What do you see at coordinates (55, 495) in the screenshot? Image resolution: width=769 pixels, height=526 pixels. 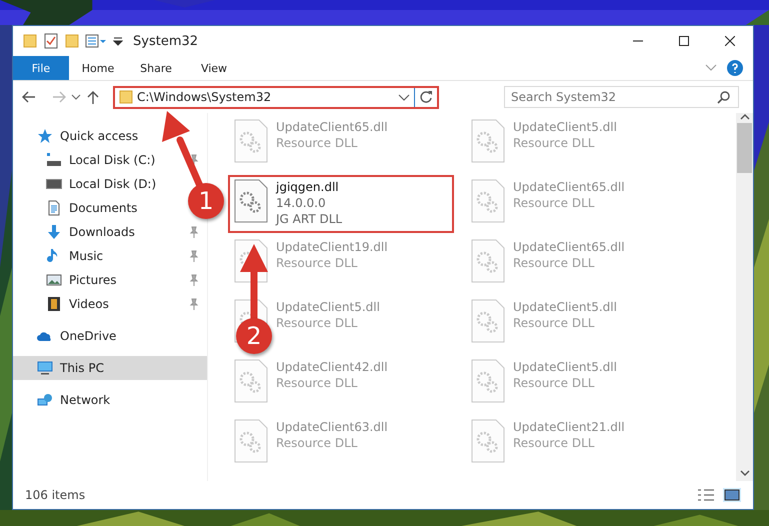 I see `item-count: 106 items` at bounding box center [55, 495].